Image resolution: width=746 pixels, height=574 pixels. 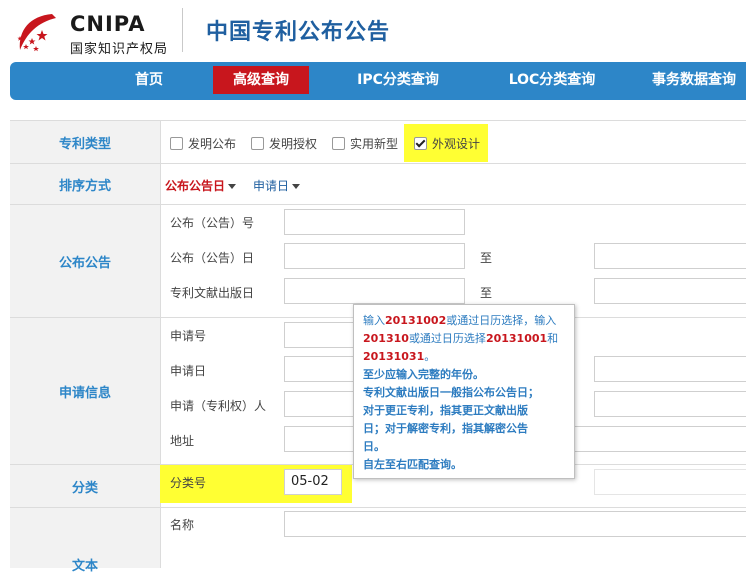 What do you see at coordinates (670, 482) in the screenshot?
I see `classification-extra-input` at bounding box center [670, 482].